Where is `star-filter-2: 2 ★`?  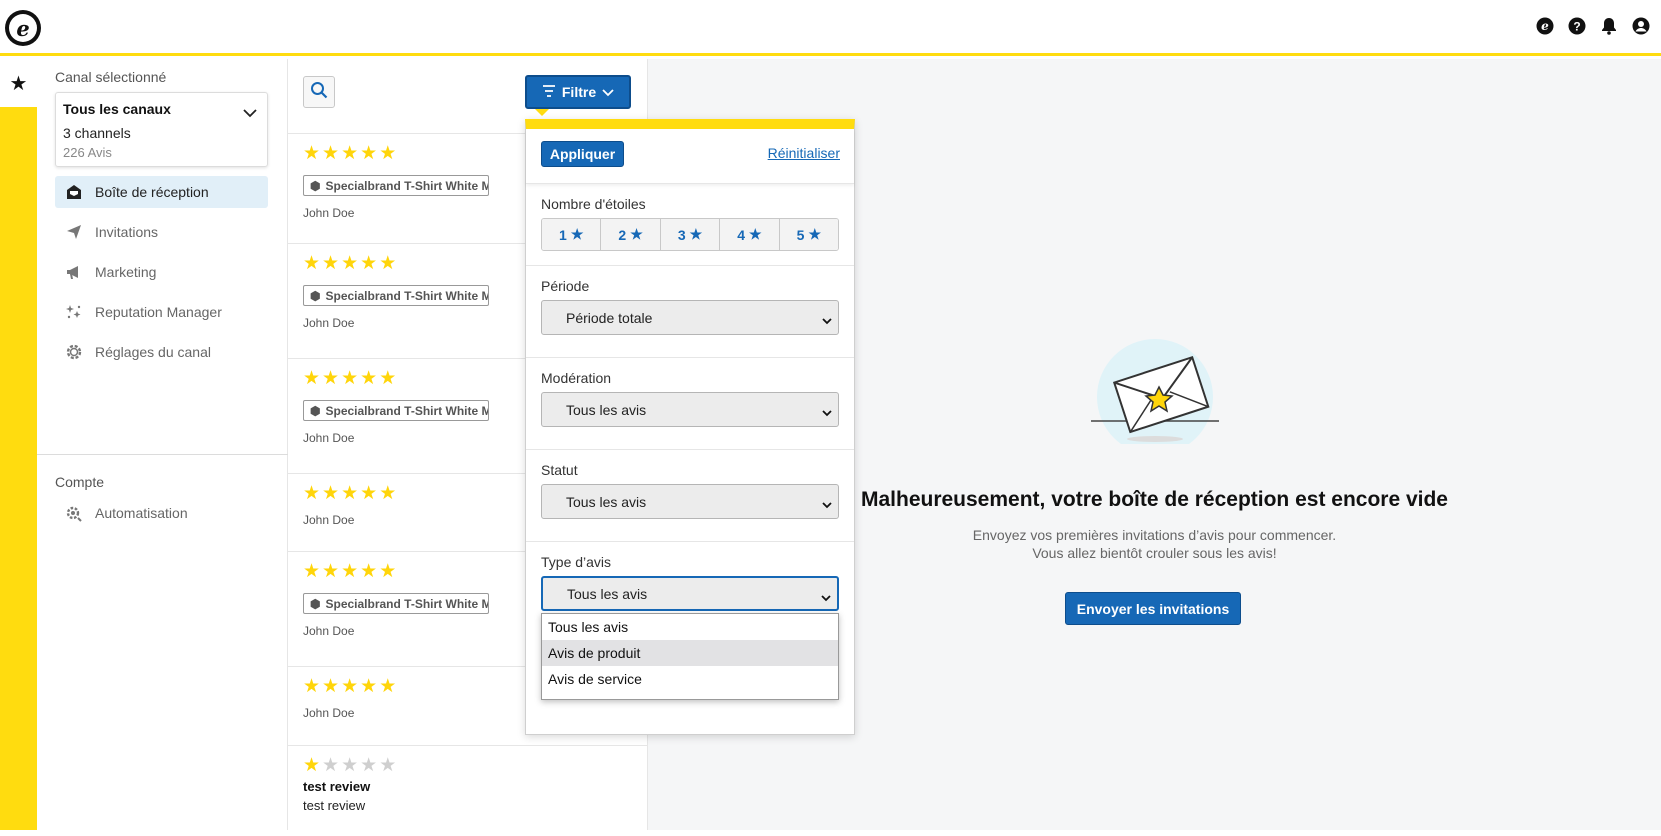
star-filter-2: 2 ★ is located at coordinates (631, 234).